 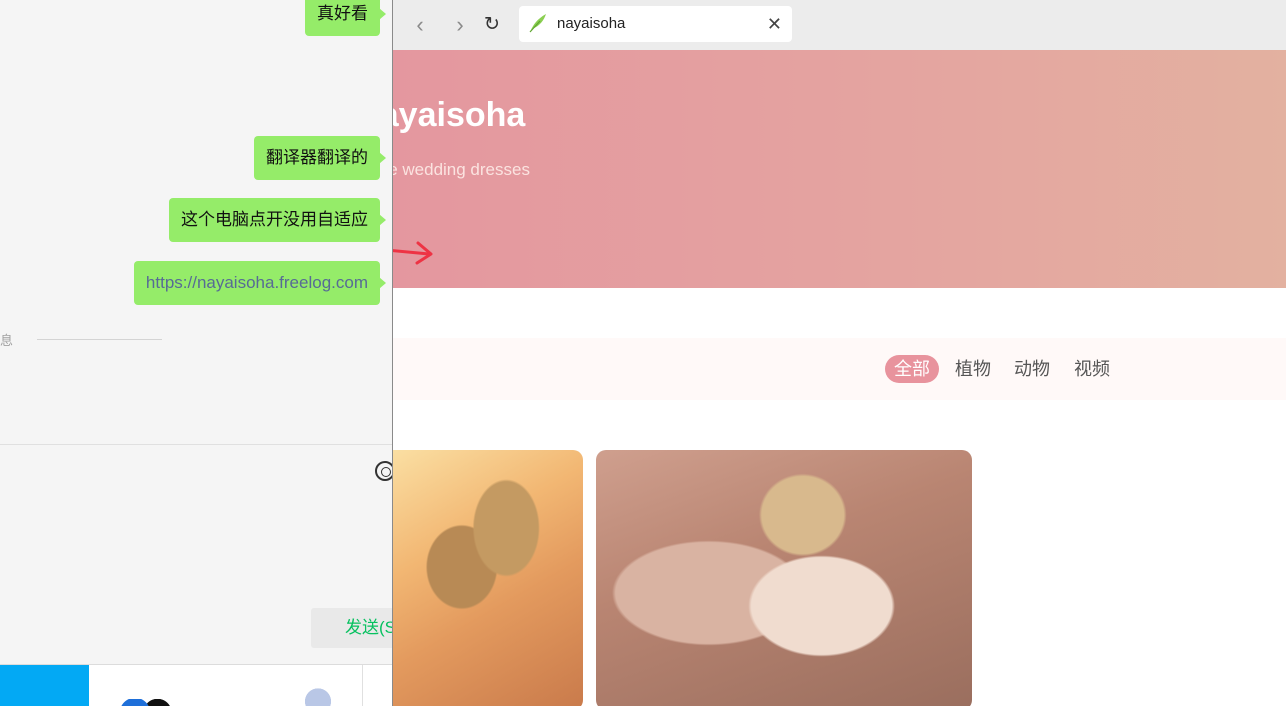 What do you see at coordinates (196, 685) in the screenshot?
I see `taskbar` at bounding box center [196, 685].